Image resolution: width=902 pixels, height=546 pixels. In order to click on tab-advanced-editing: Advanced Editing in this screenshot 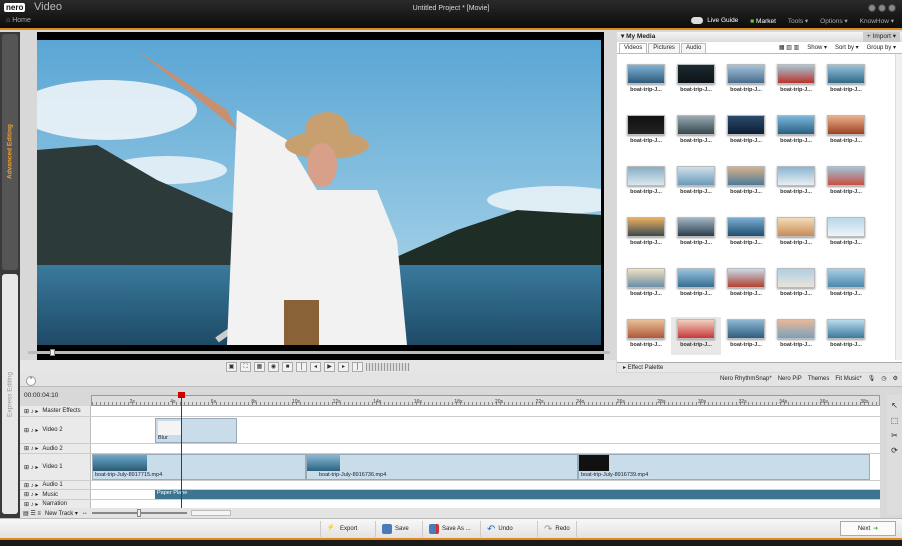, I will do `click(10, 152)`.